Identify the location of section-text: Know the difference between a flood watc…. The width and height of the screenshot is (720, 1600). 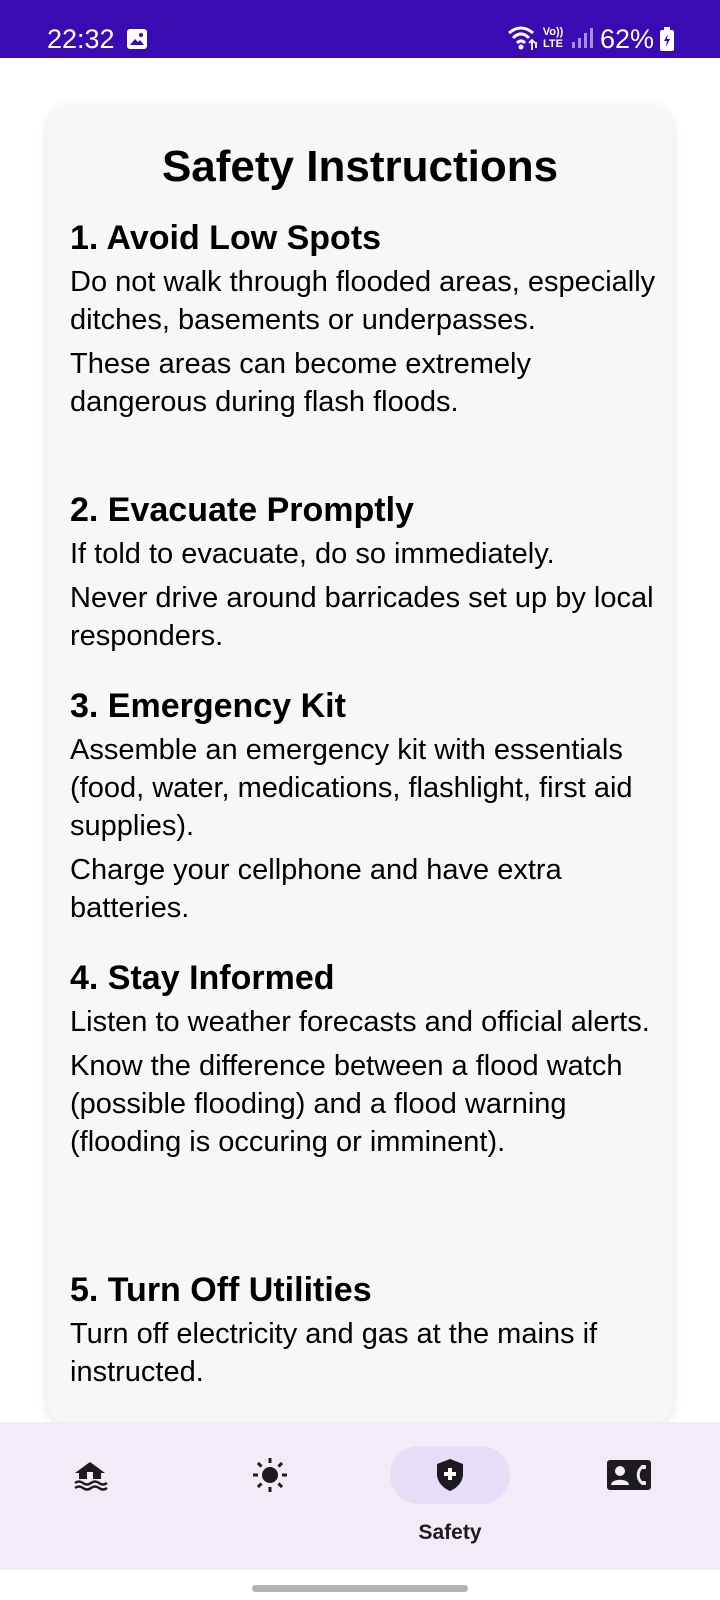
(346, 1104).